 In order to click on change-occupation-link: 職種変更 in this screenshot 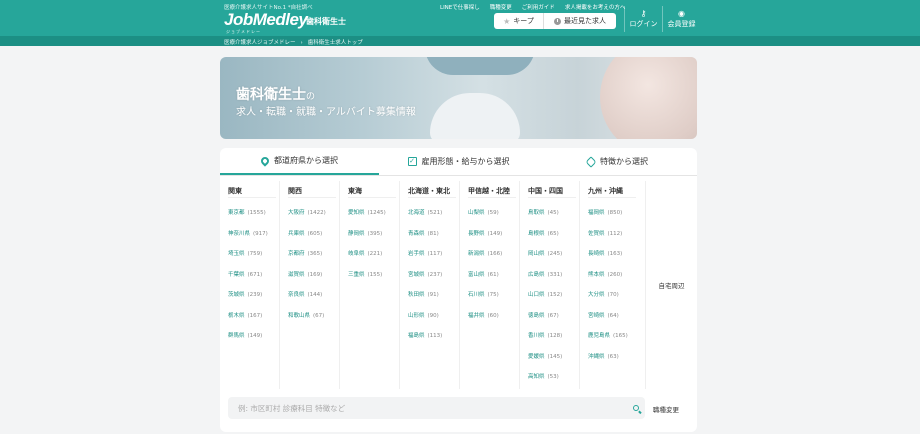, I will do `click(501, 7)`.